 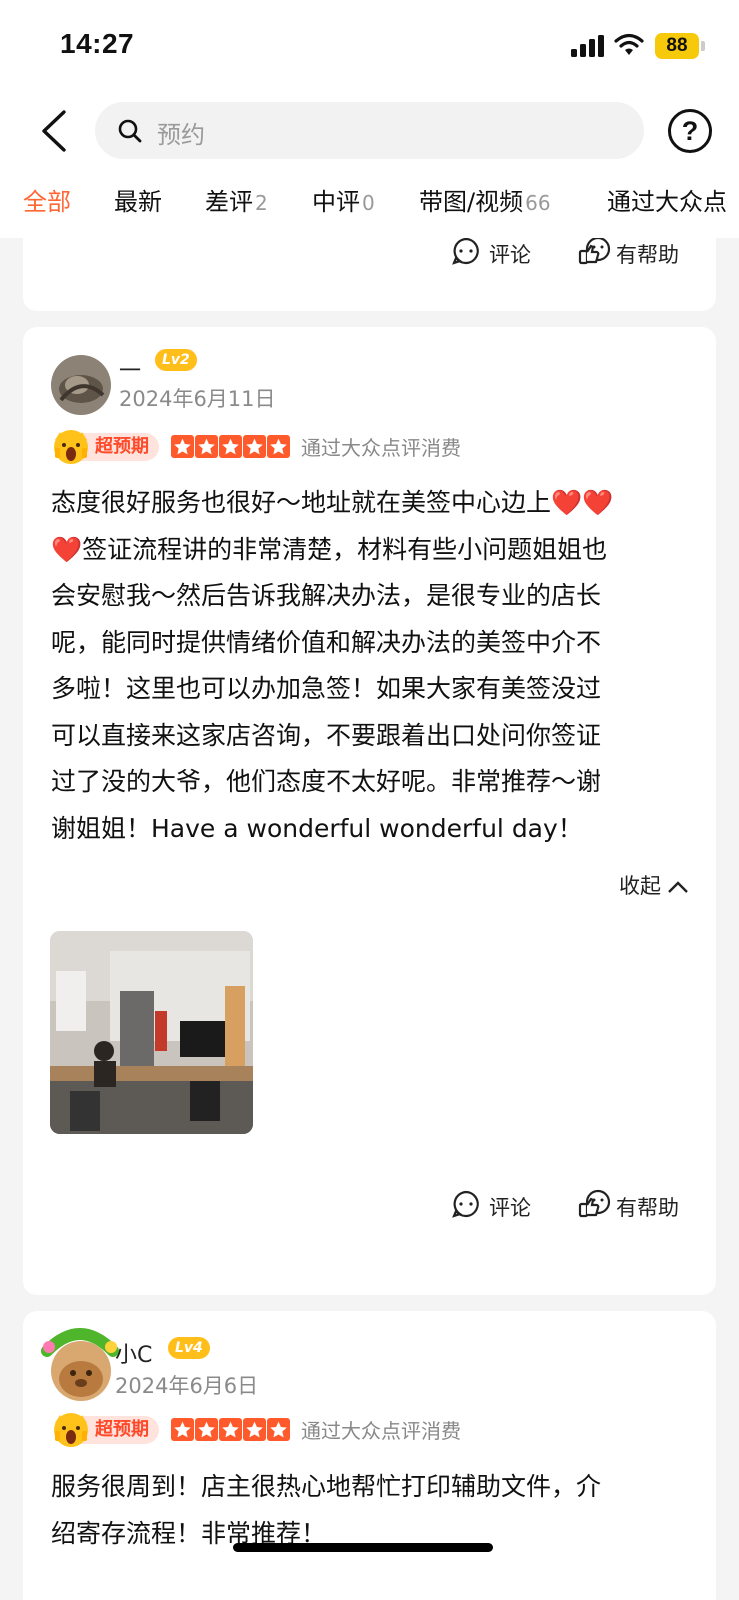 I want to click on review-date: 2024年6月6日, so click(x=187, y=1386).